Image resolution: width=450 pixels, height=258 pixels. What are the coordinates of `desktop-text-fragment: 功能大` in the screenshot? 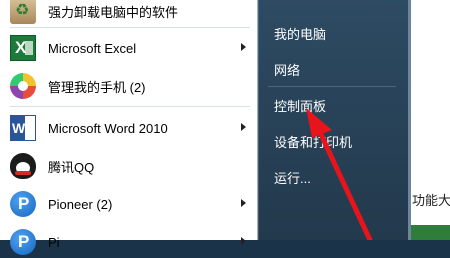 It's located at (431, 200).